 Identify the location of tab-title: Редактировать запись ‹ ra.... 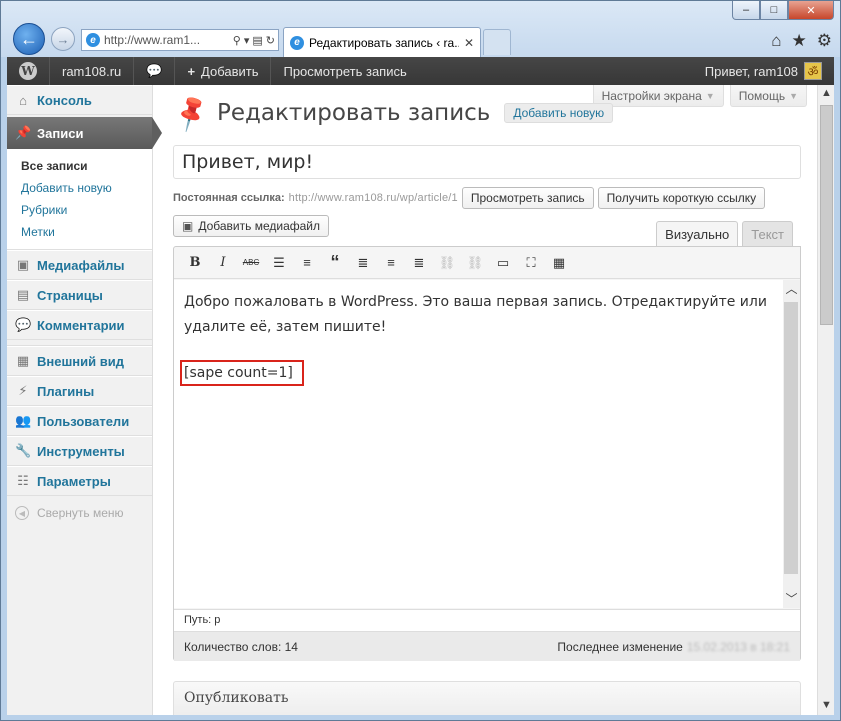
(384, 42).